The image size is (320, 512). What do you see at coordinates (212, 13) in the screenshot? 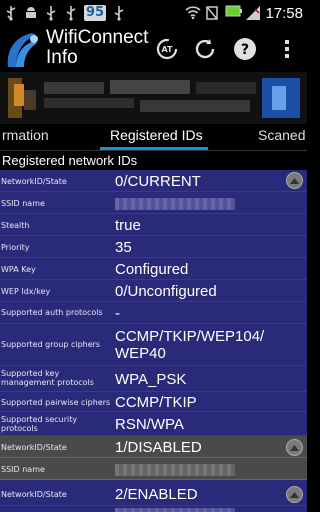
I see `no-sim-icon` at bounding box center [212, 13].